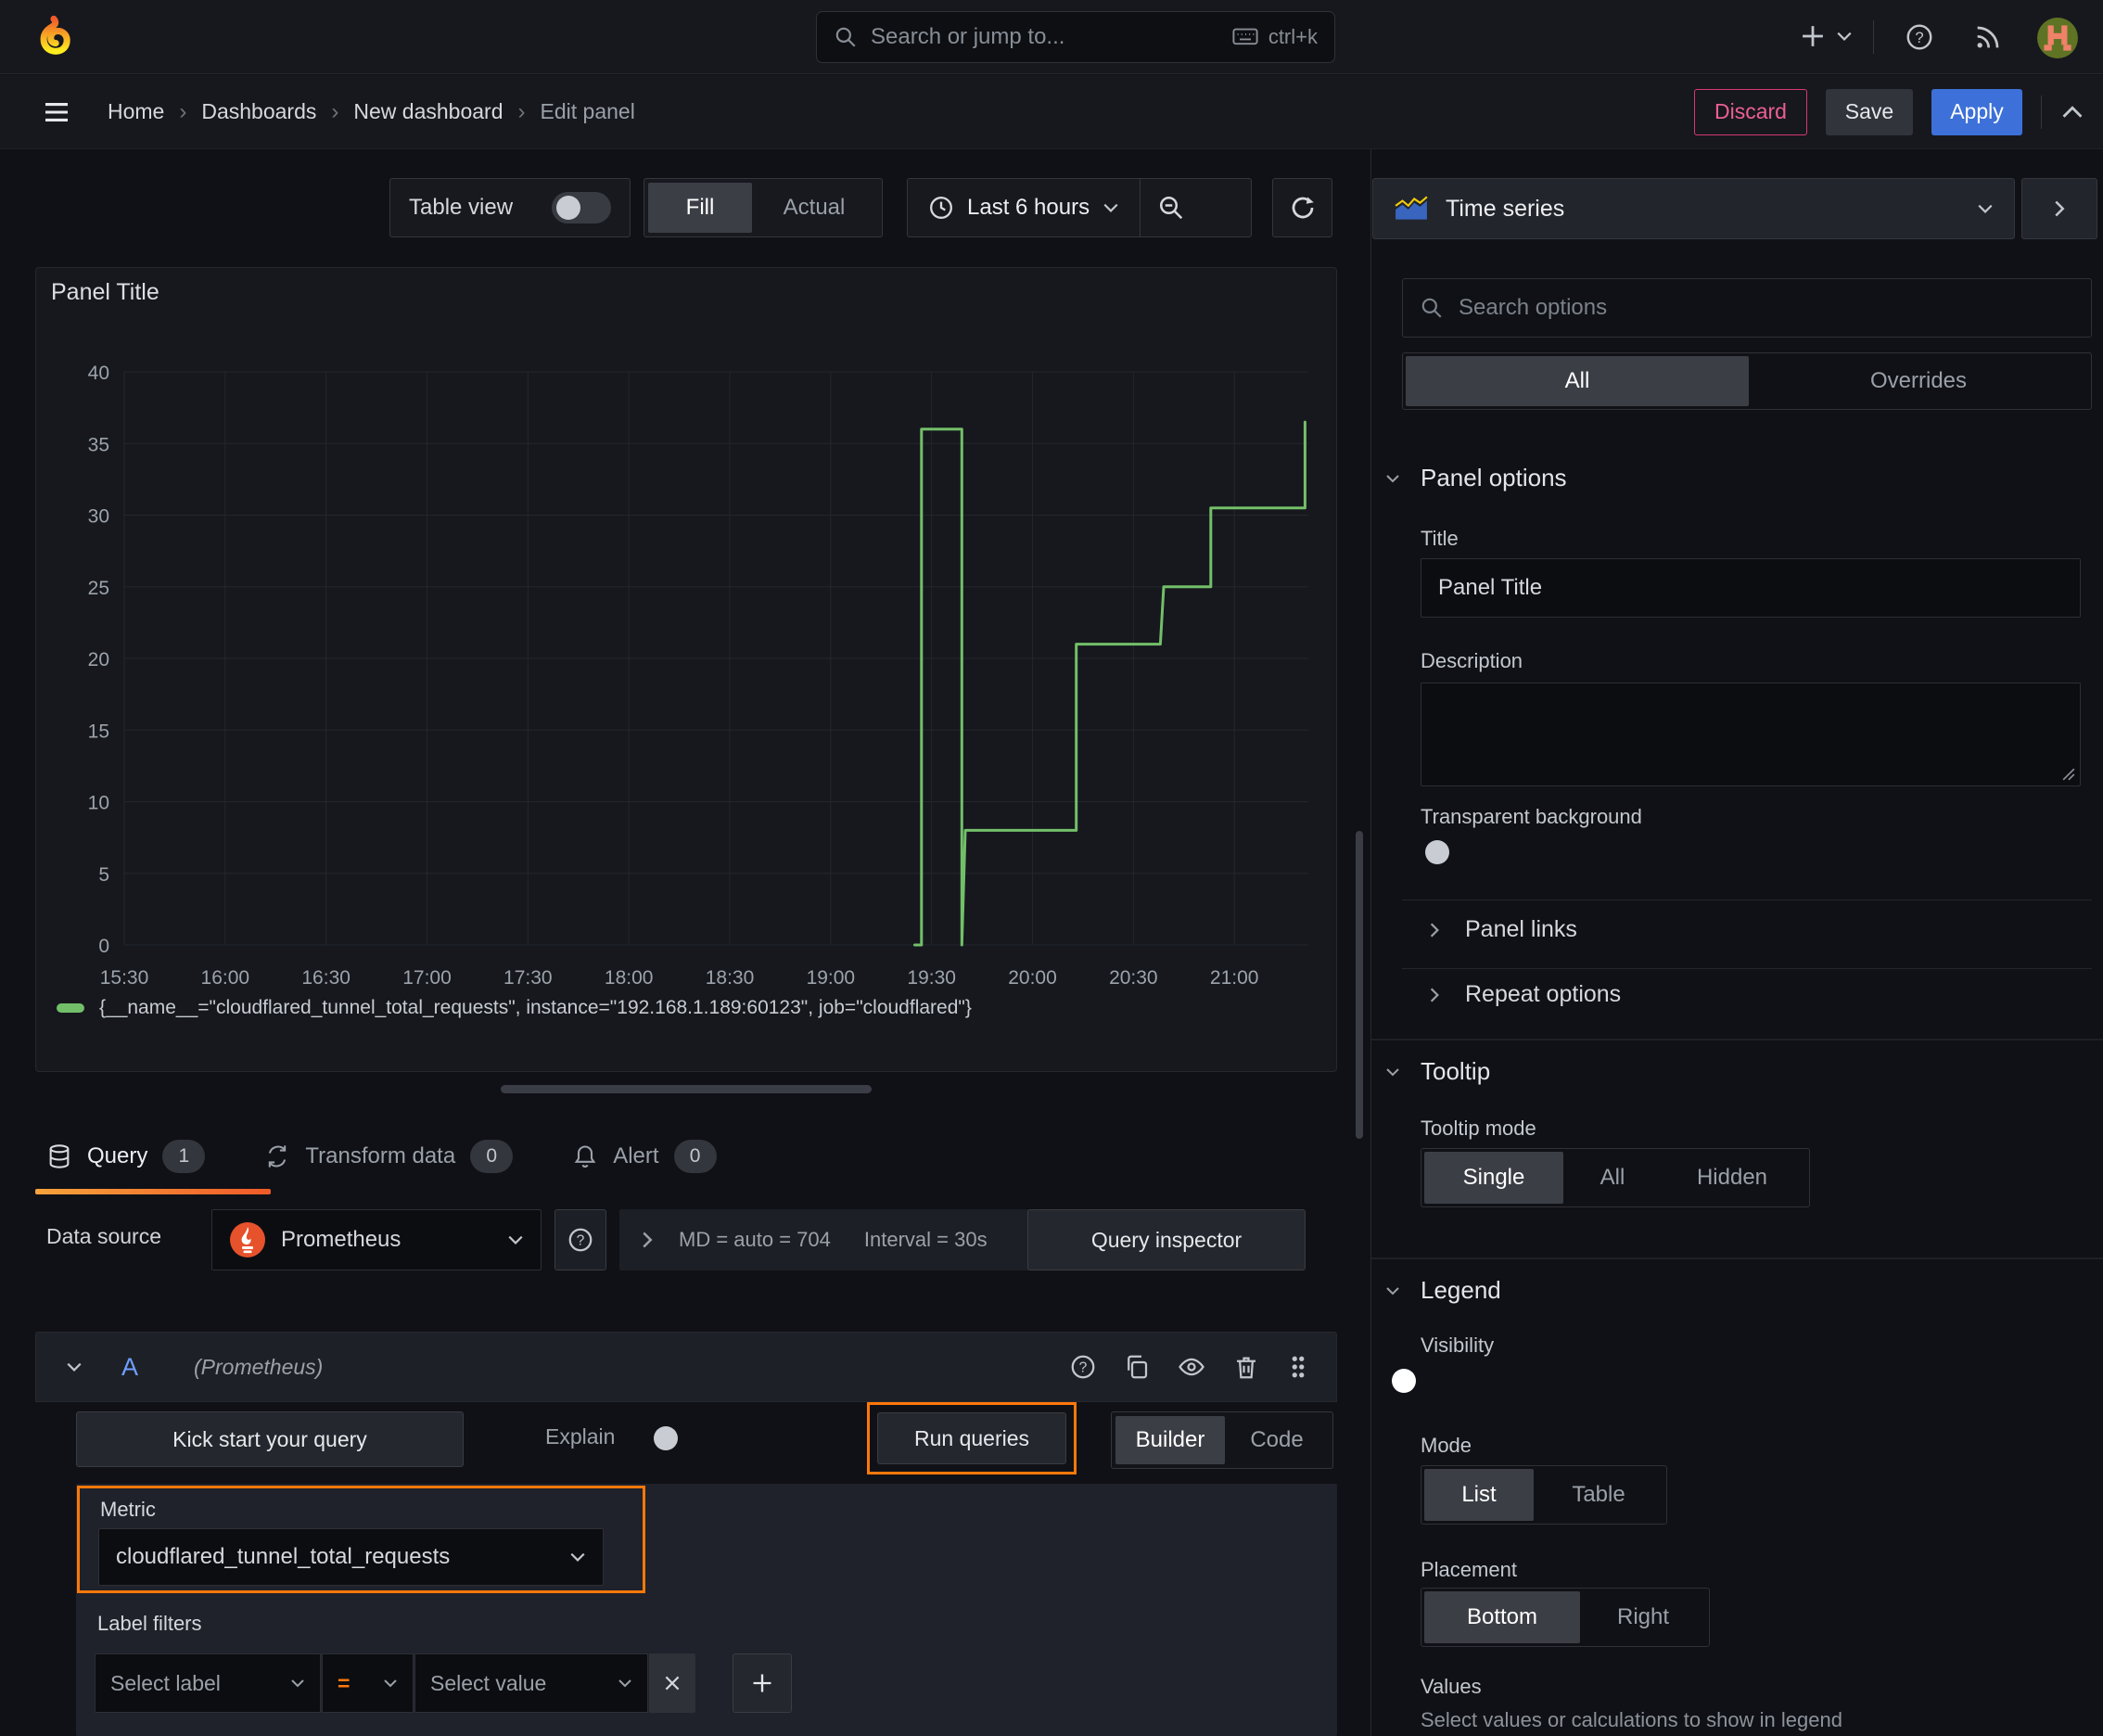 The image size is (2103, 1736). What do you see at coordinates (1246, 1367) in the screenshot?
I see `delete-query-icon` at bounding box center [1246, 1367].